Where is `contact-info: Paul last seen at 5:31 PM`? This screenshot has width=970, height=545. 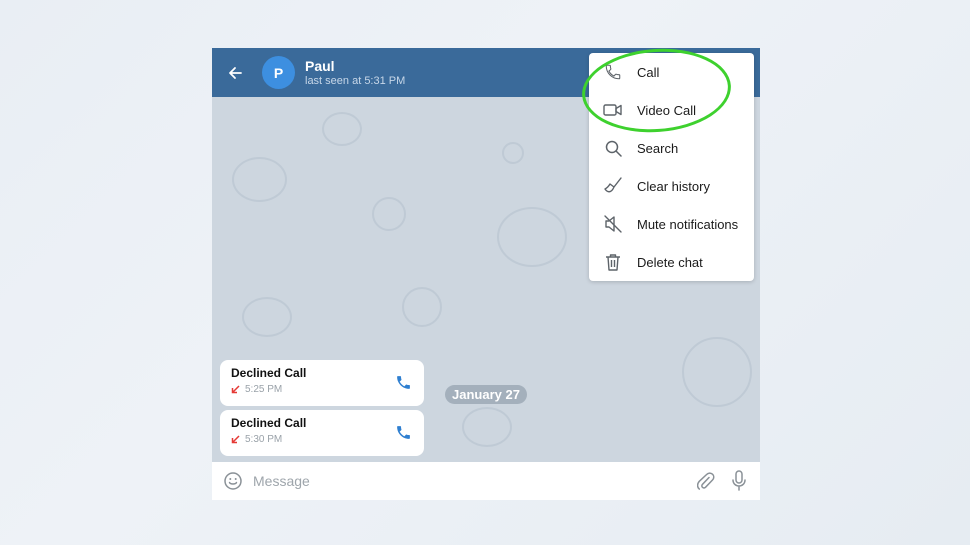 contact-info: Paul last seen at 5:31 PM is located at coordinates (355, 73).